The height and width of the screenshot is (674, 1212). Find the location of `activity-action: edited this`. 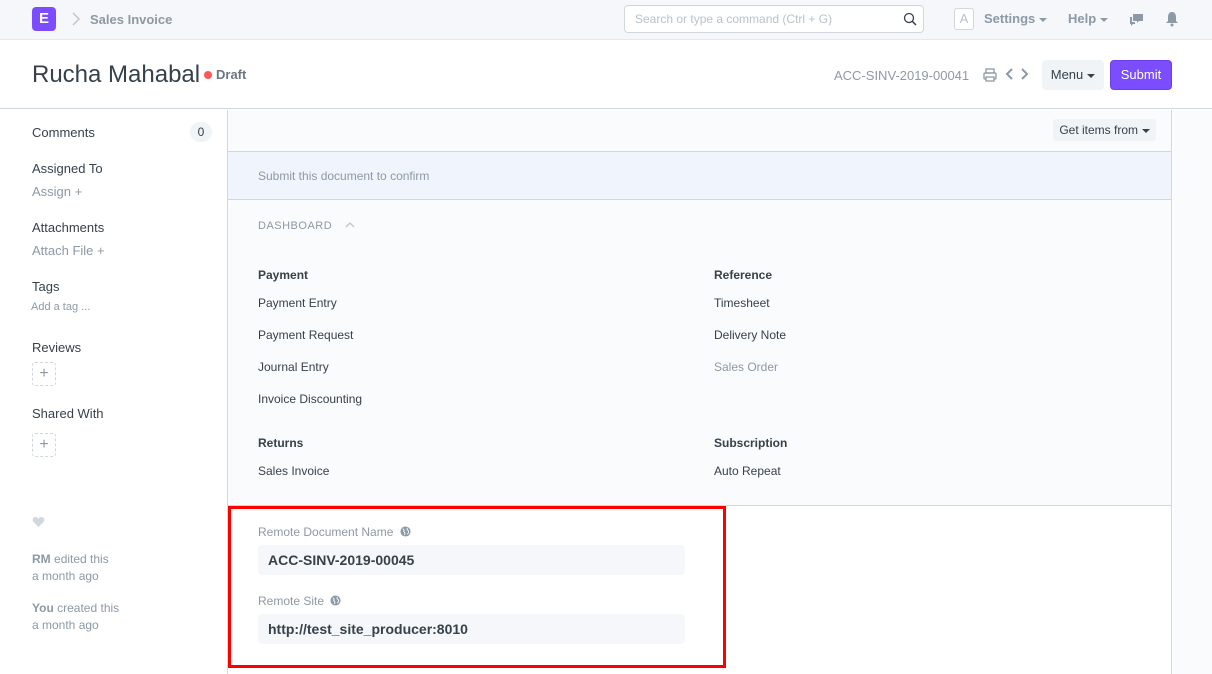

activity-action: edited this is located at coordinates (81, 559).